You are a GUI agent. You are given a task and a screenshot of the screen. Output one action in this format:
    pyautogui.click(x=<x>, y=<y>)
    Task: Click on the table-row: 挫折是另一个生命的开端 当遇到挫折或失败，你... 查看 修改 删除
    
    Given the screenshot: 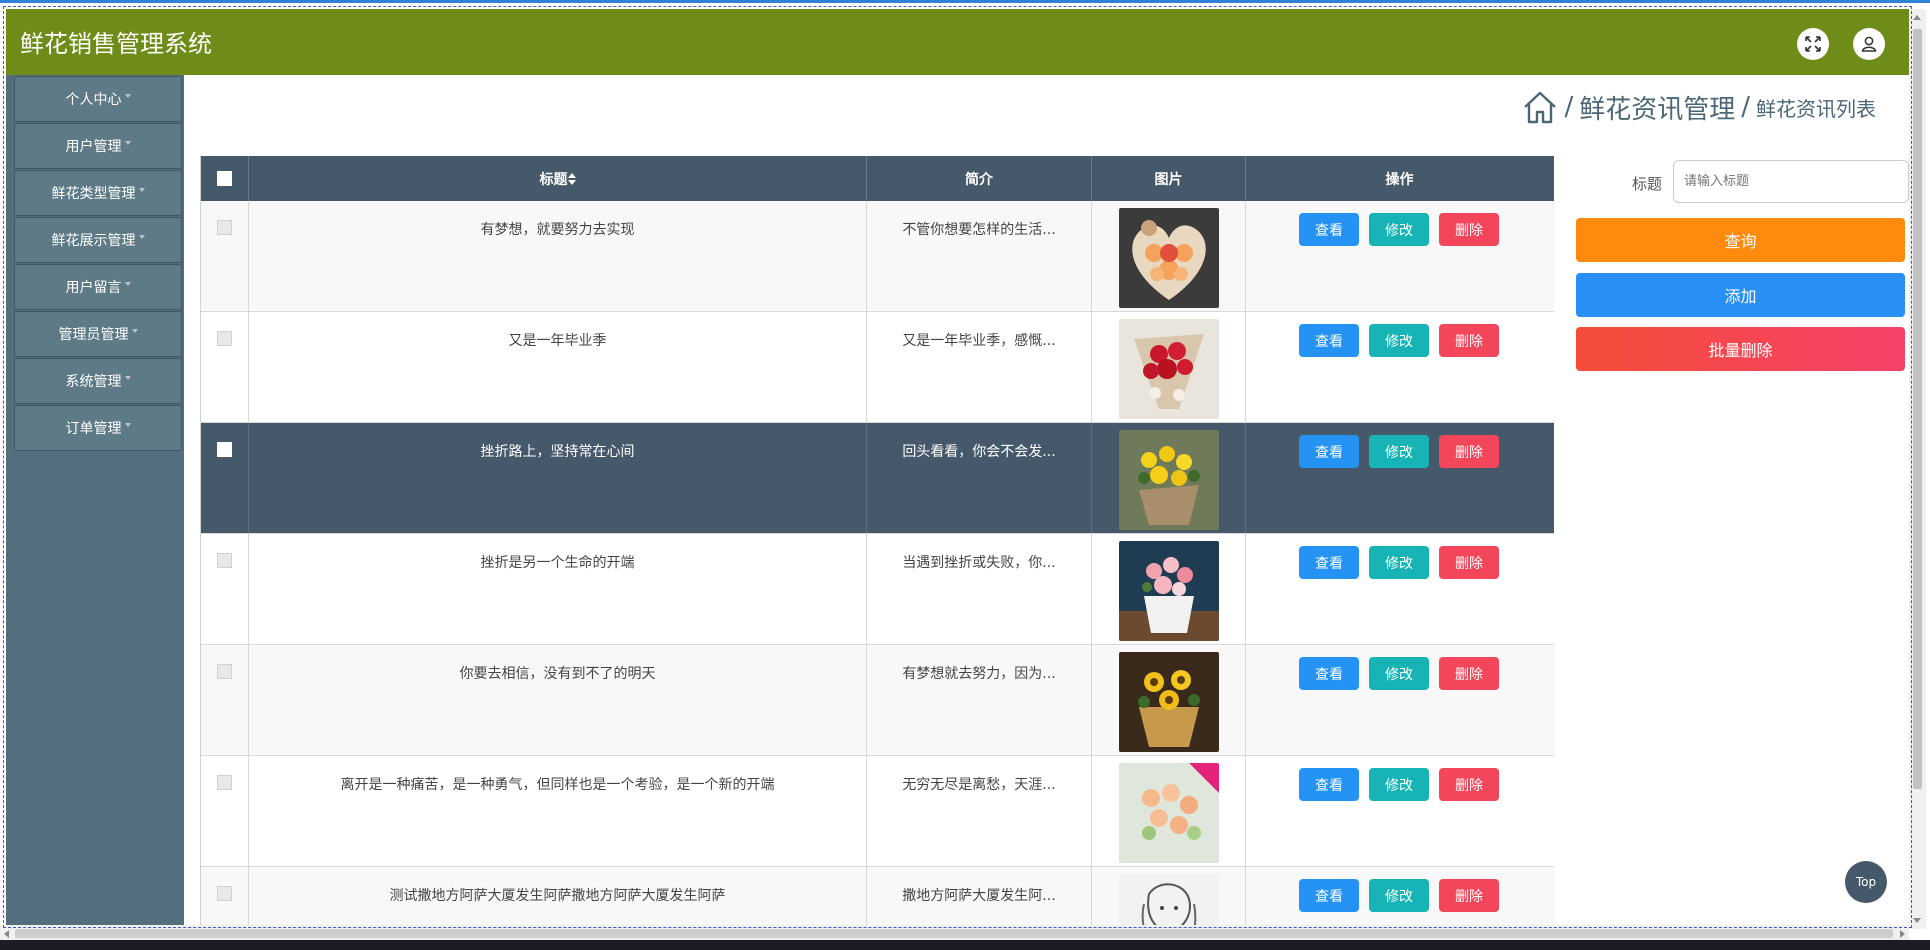 What is the action you would take?
    pyautogui.click(x=877, y=589)
    